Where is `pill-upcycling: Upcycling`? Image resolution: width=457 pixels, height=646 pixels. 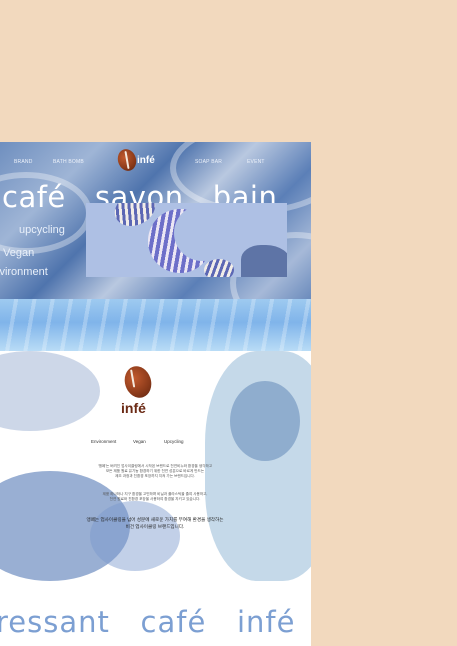 pill-upcycling: Upcycling is located at coordinates (174, 441).